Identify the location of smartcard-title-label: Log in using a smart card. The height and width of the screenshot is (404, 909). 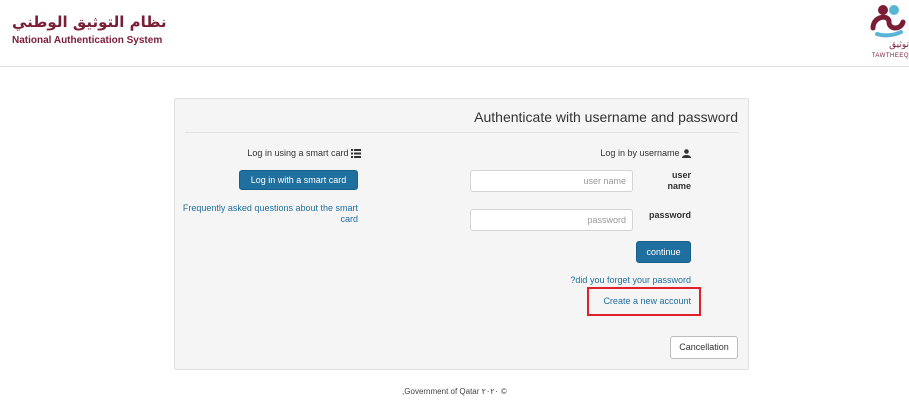
(298, 153).